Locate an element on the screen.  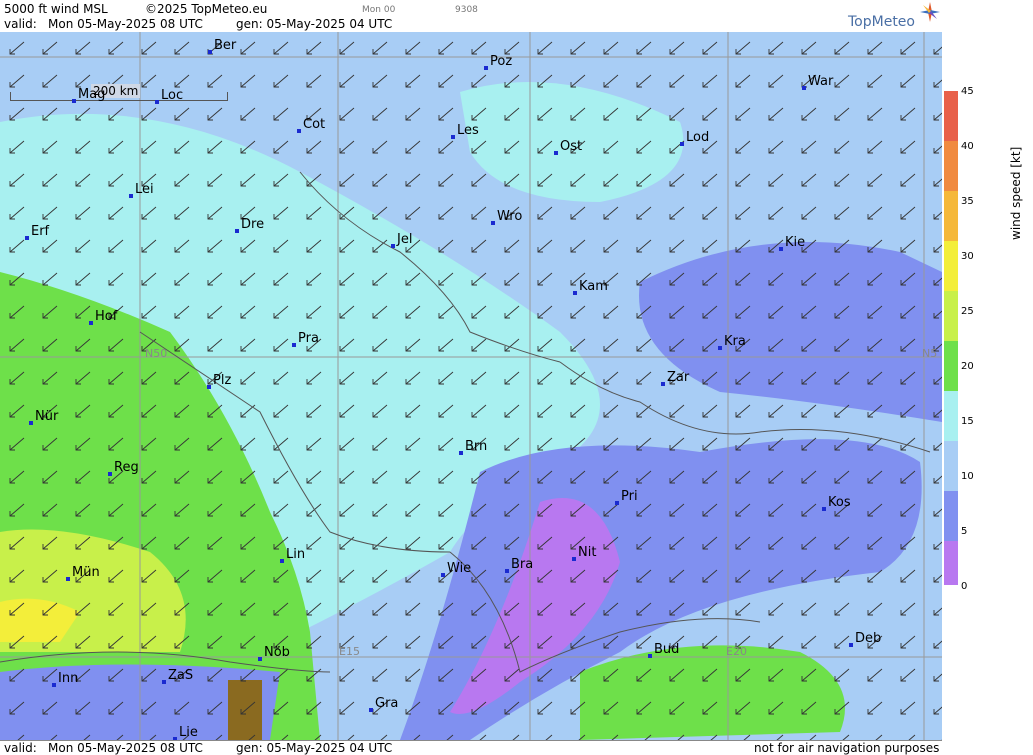
grid-label: E20 is located at coordinates (736, 651).